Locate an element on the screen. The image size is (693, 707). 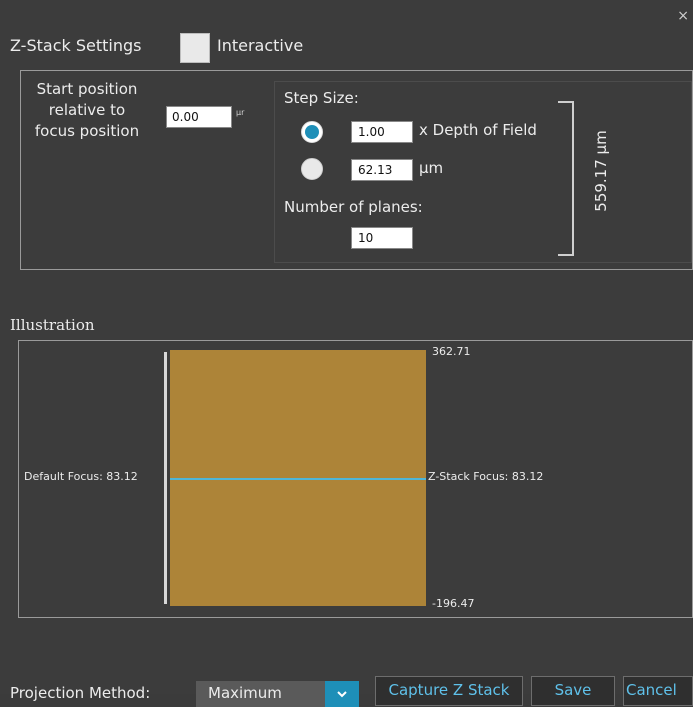
cancel-button: Cancel is located at coordinates (658, 691).